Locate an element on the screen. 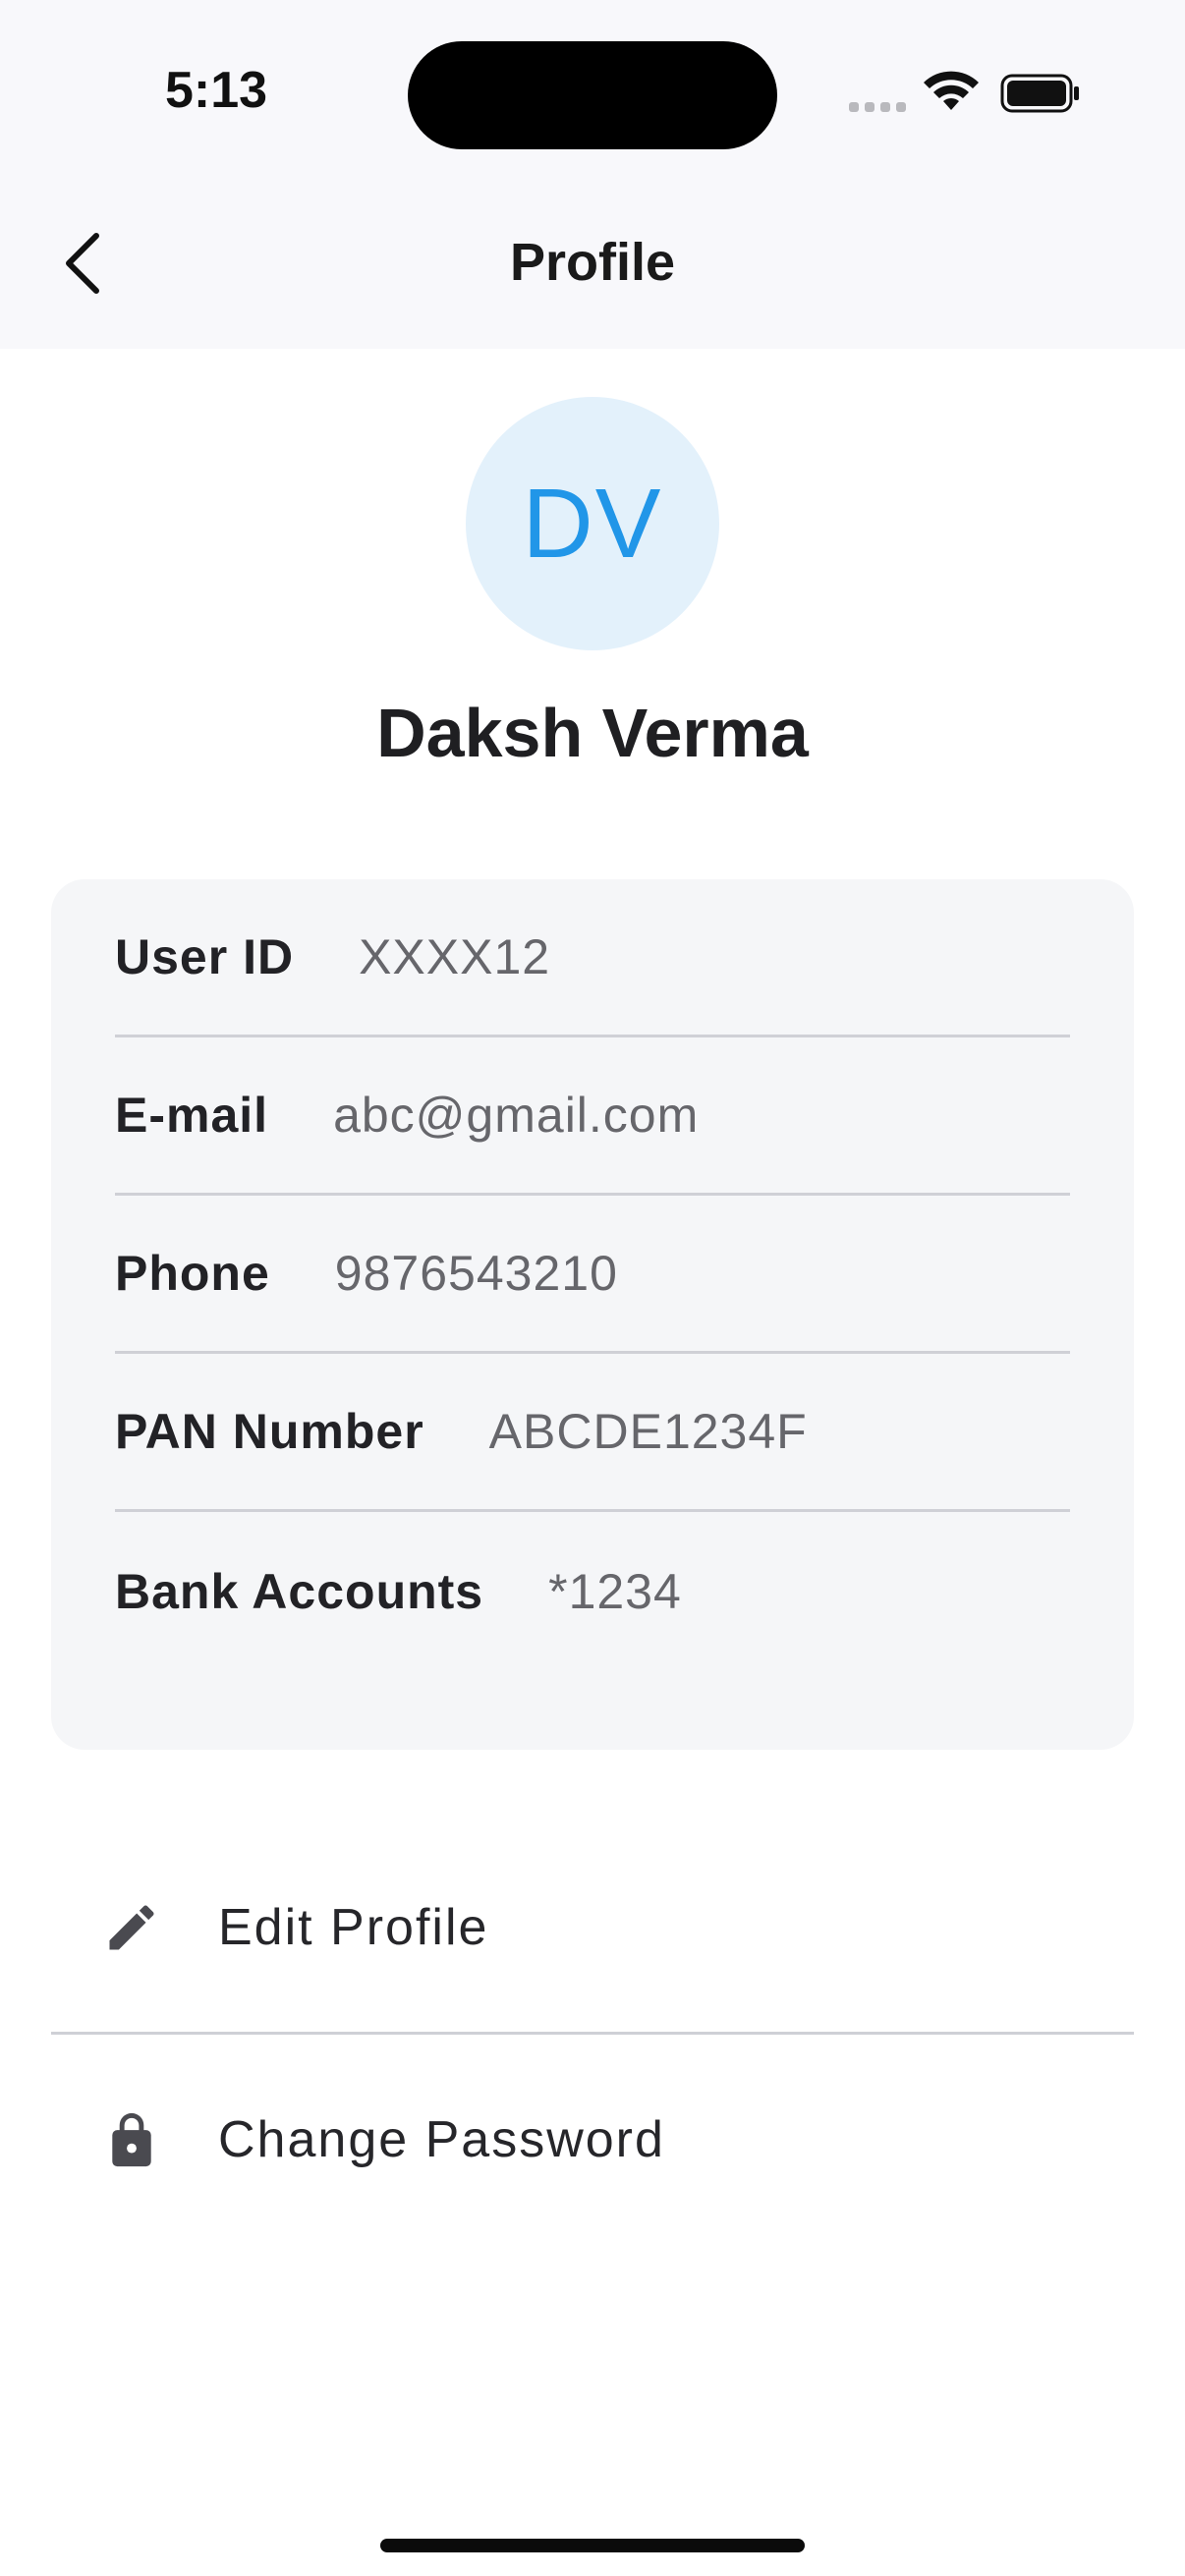 The height and width of the screenshot is (2576, 1185). detail-value: XXXX12 is located at coordinates (455, 956).